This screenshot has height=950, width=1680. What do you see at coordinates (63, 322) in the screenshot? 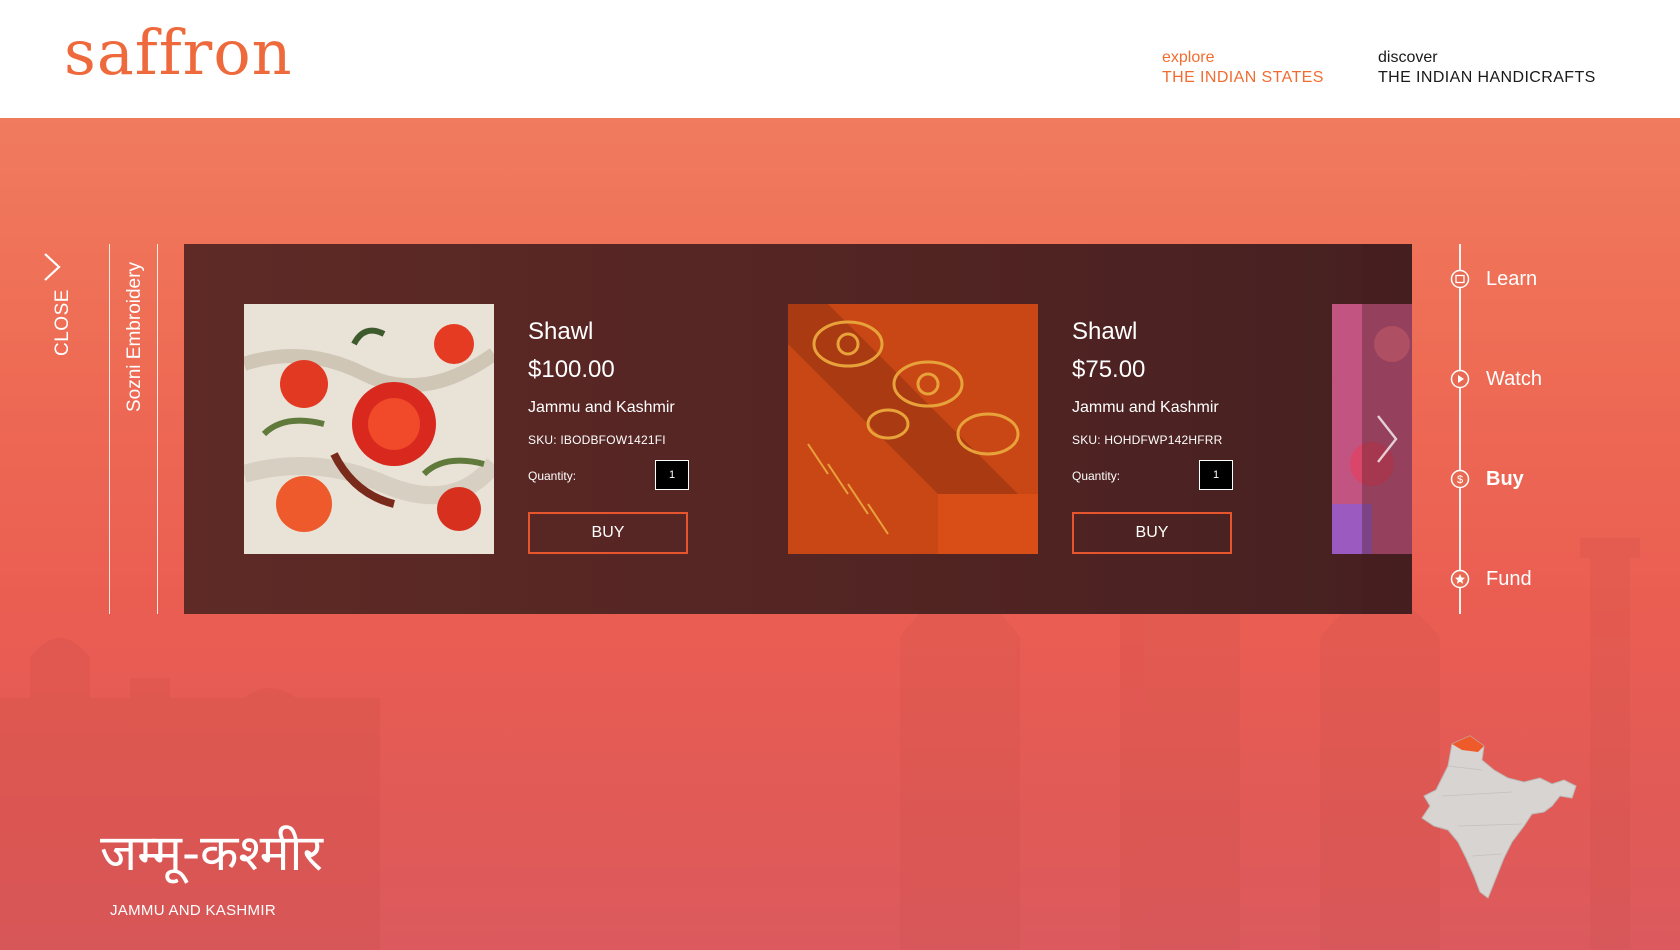
I see `close-label: CLOSE` at bounding box center [63, 322].